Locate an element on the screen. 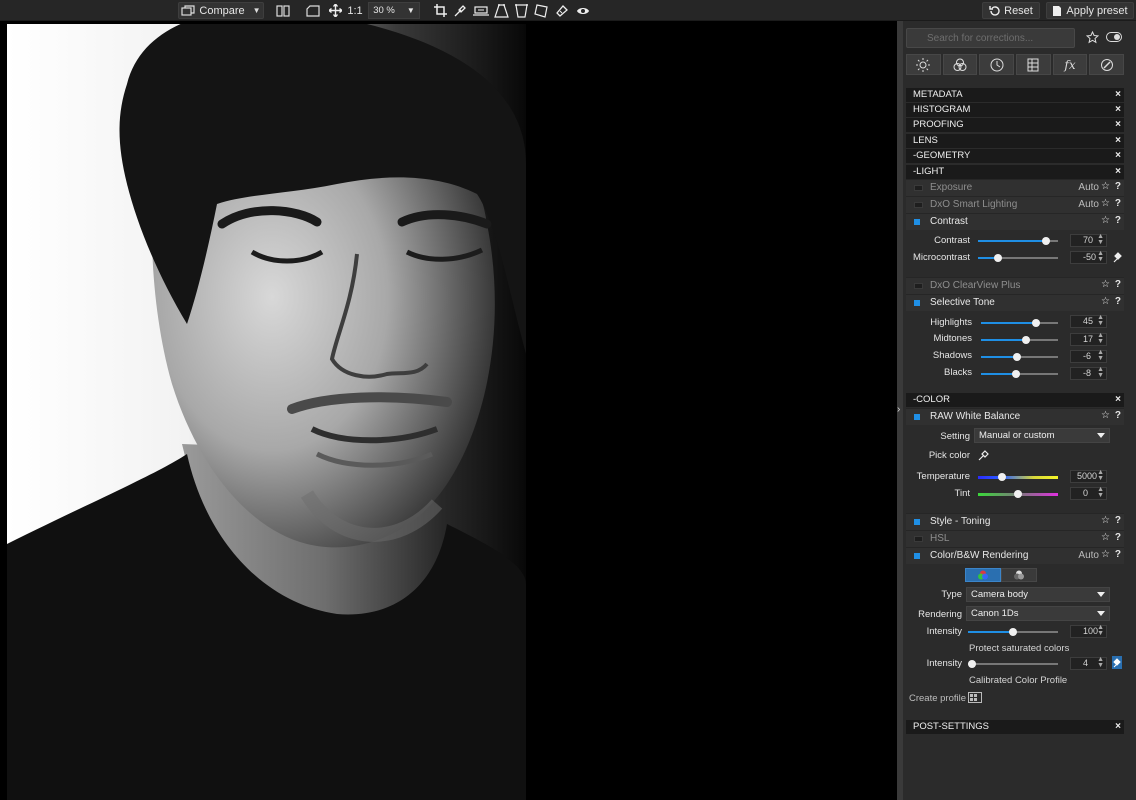  type-dropdown: Camera body is located at coordinates (1038, 594).